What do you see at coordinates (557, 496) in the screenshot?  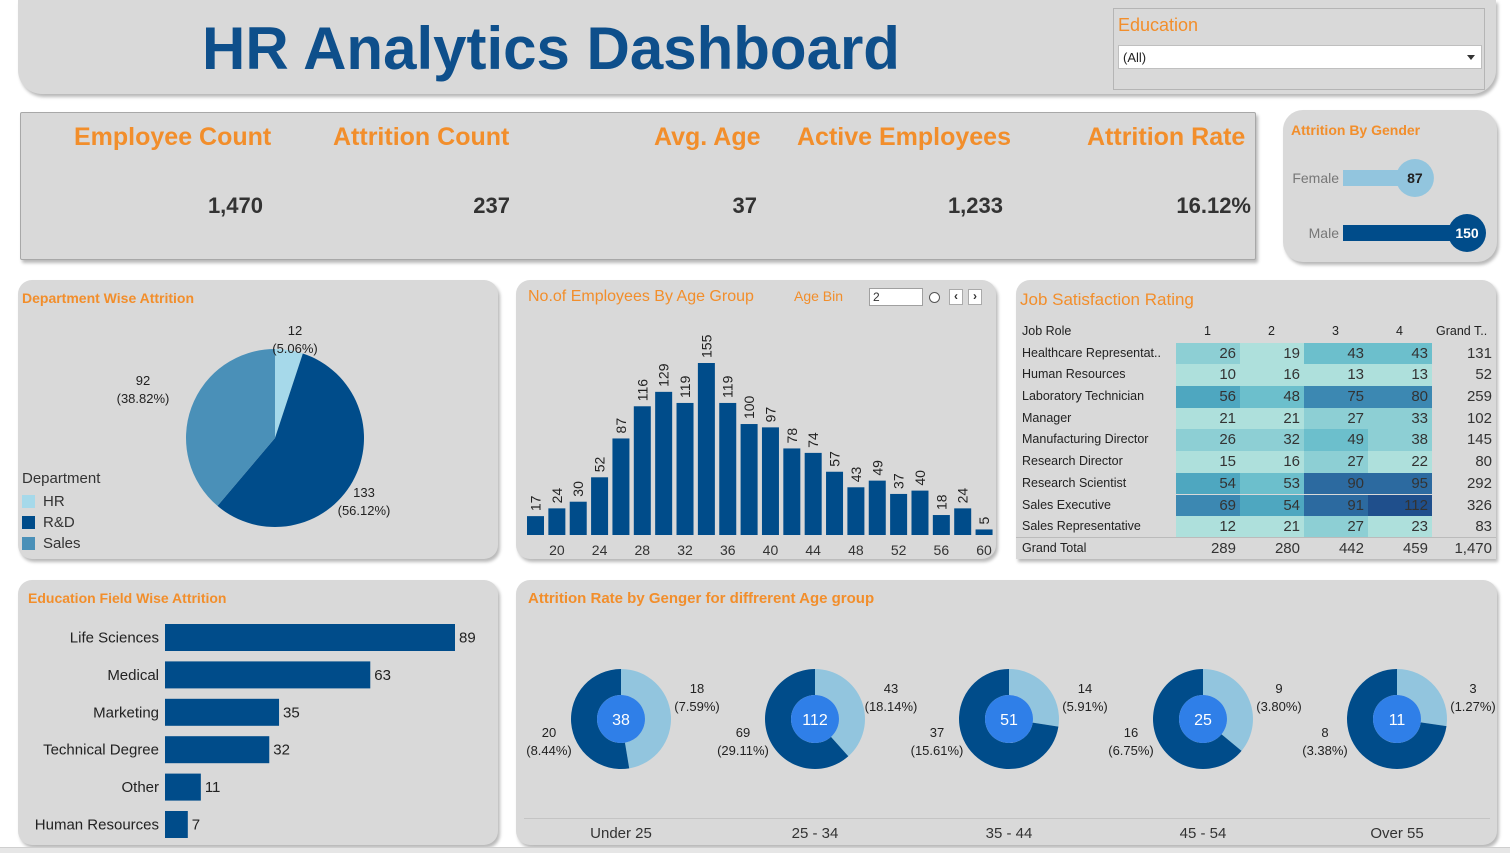 I see `age-bar-label-20: 24` at bounding box center [557, 496].